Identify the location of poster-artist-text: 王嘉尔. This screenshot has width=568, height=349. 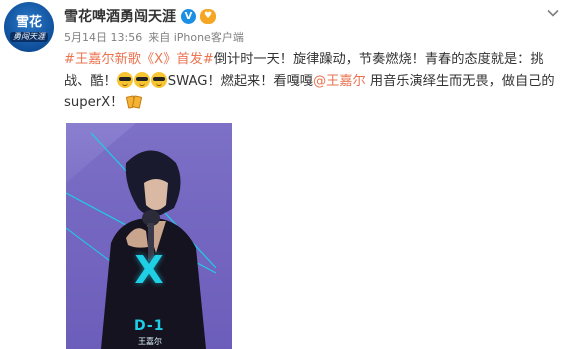
(150, 341).